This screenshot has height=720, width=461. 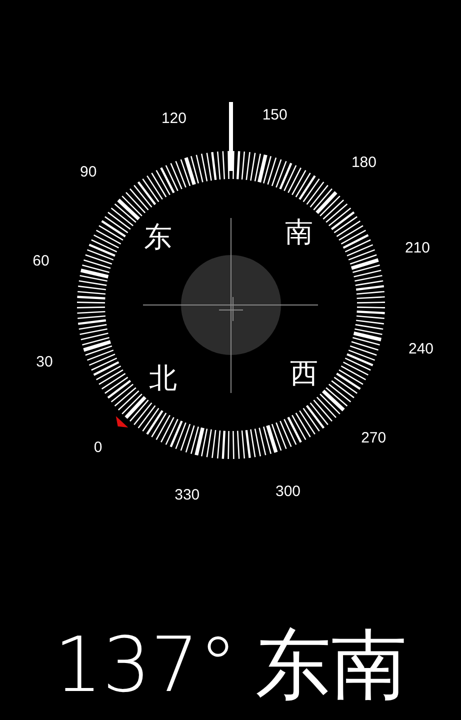 I want to click on dial-degree-label: 270, so click(x=373, y=438).